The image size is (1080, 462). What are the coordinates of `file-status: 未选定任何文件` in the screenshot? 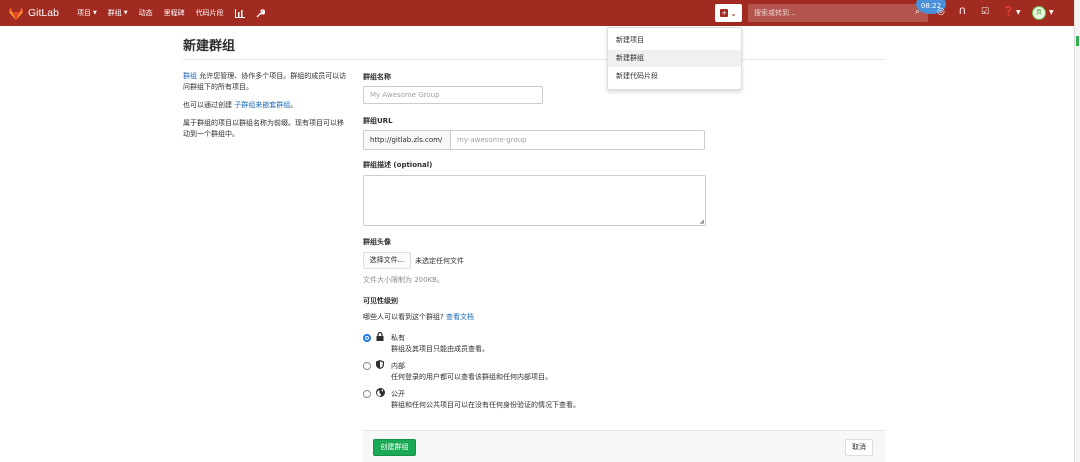 It's located at (439, 261).